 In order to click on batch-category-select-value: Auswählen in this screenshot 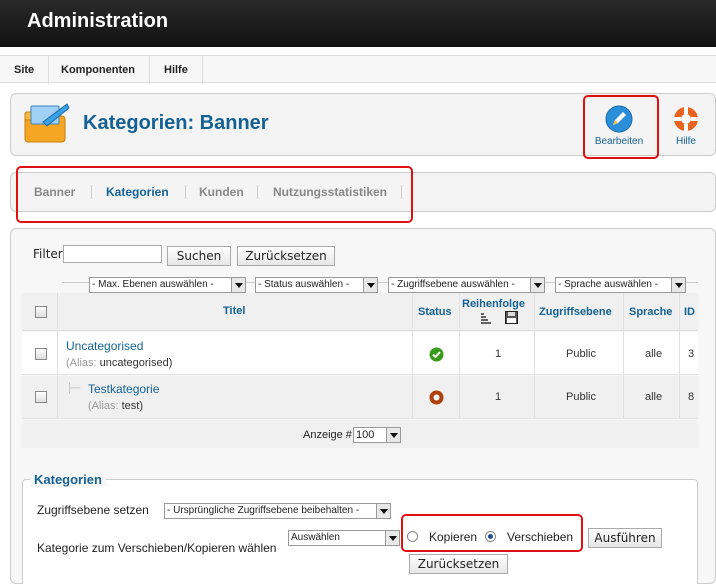, I will do `click(315, 537)`.